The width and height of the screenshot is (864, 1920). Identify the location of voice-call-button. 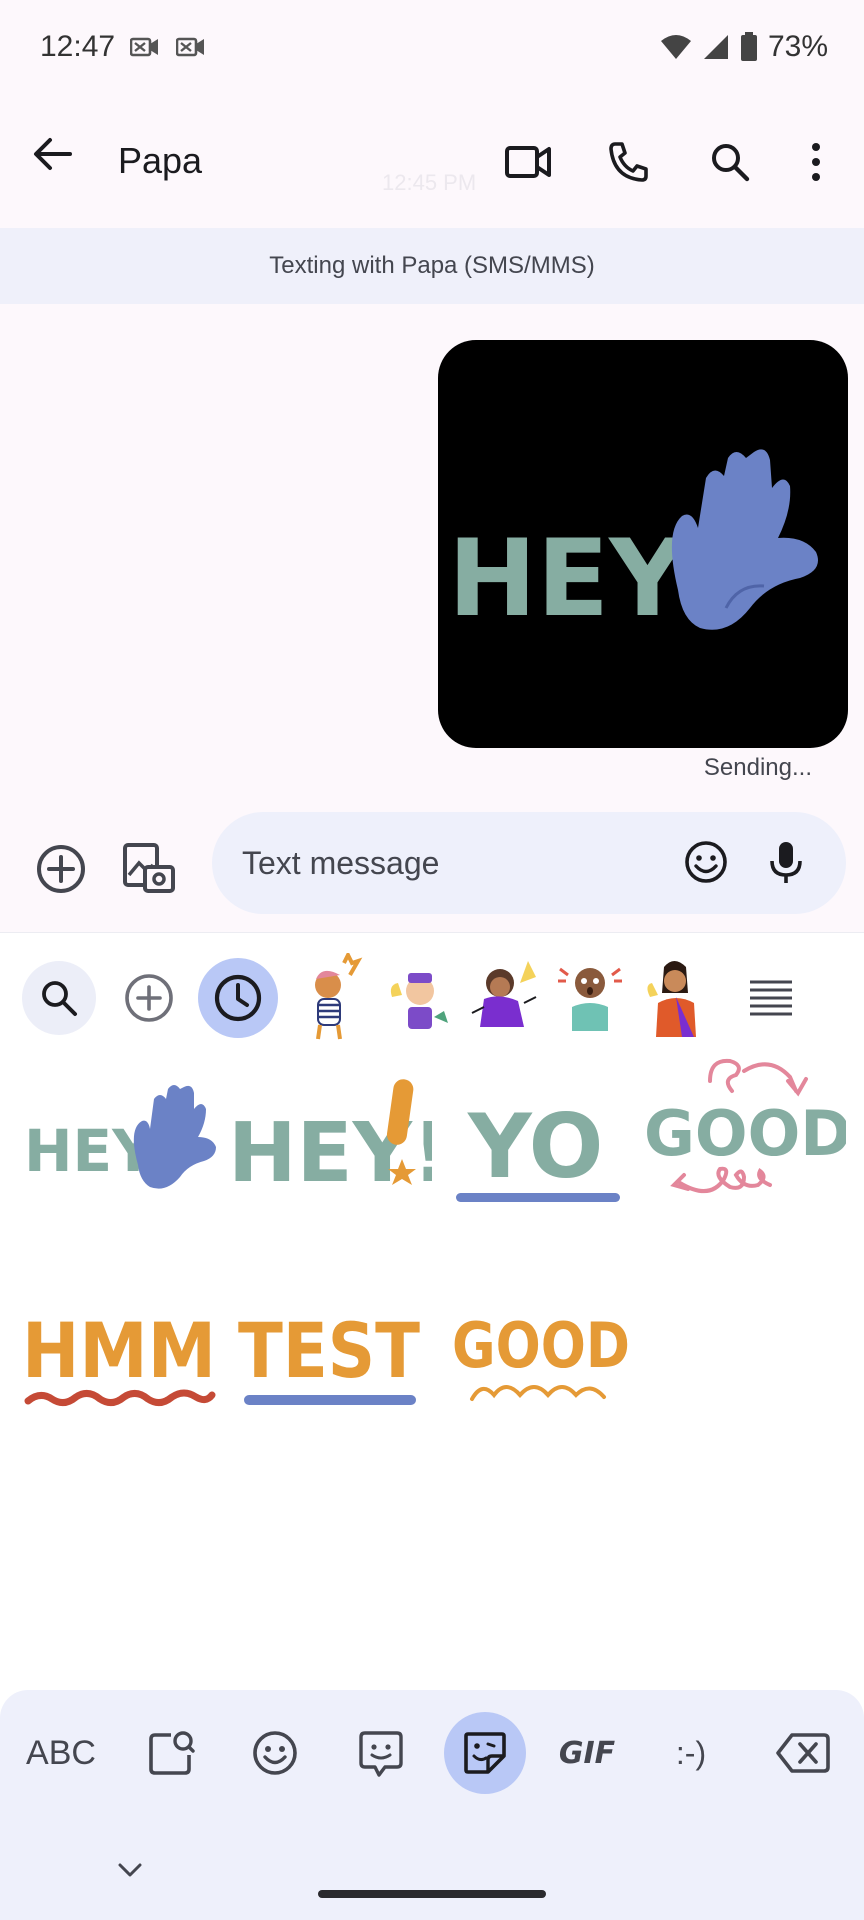
(628, 162).